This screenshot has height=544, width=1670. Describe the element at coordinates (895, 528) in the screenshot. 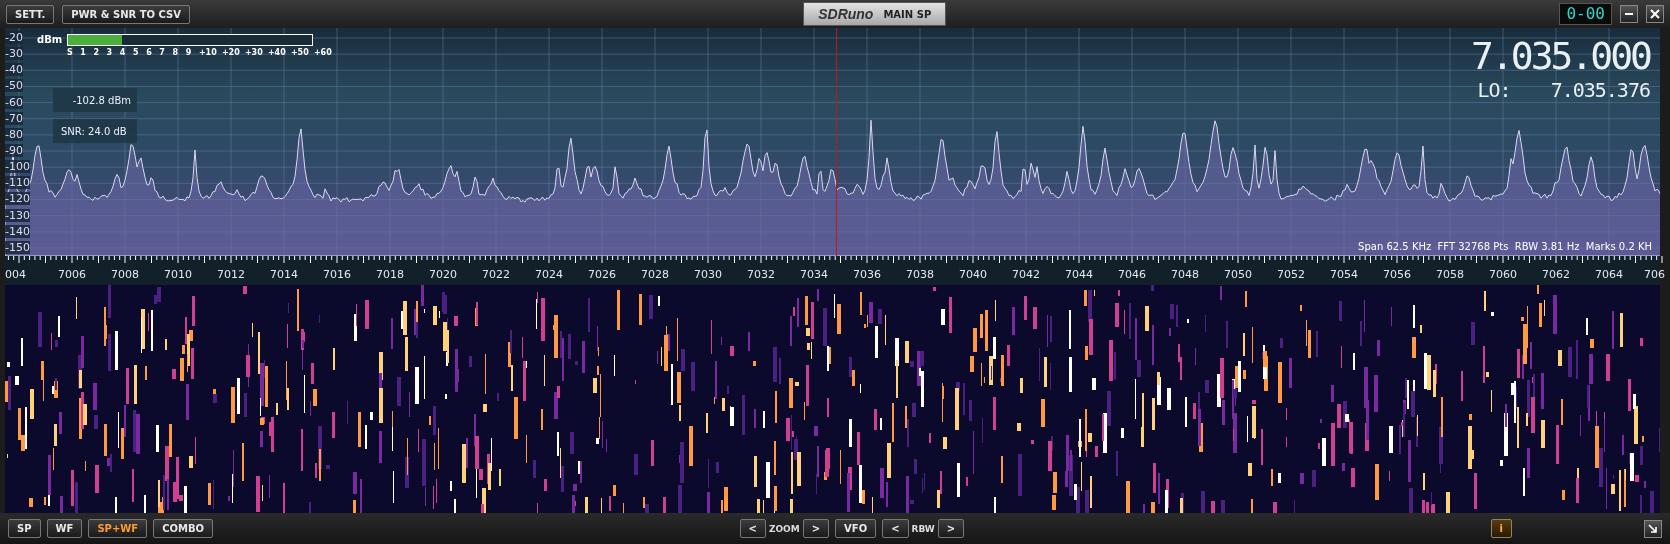

I see `rbw-down-button: <` at that location.